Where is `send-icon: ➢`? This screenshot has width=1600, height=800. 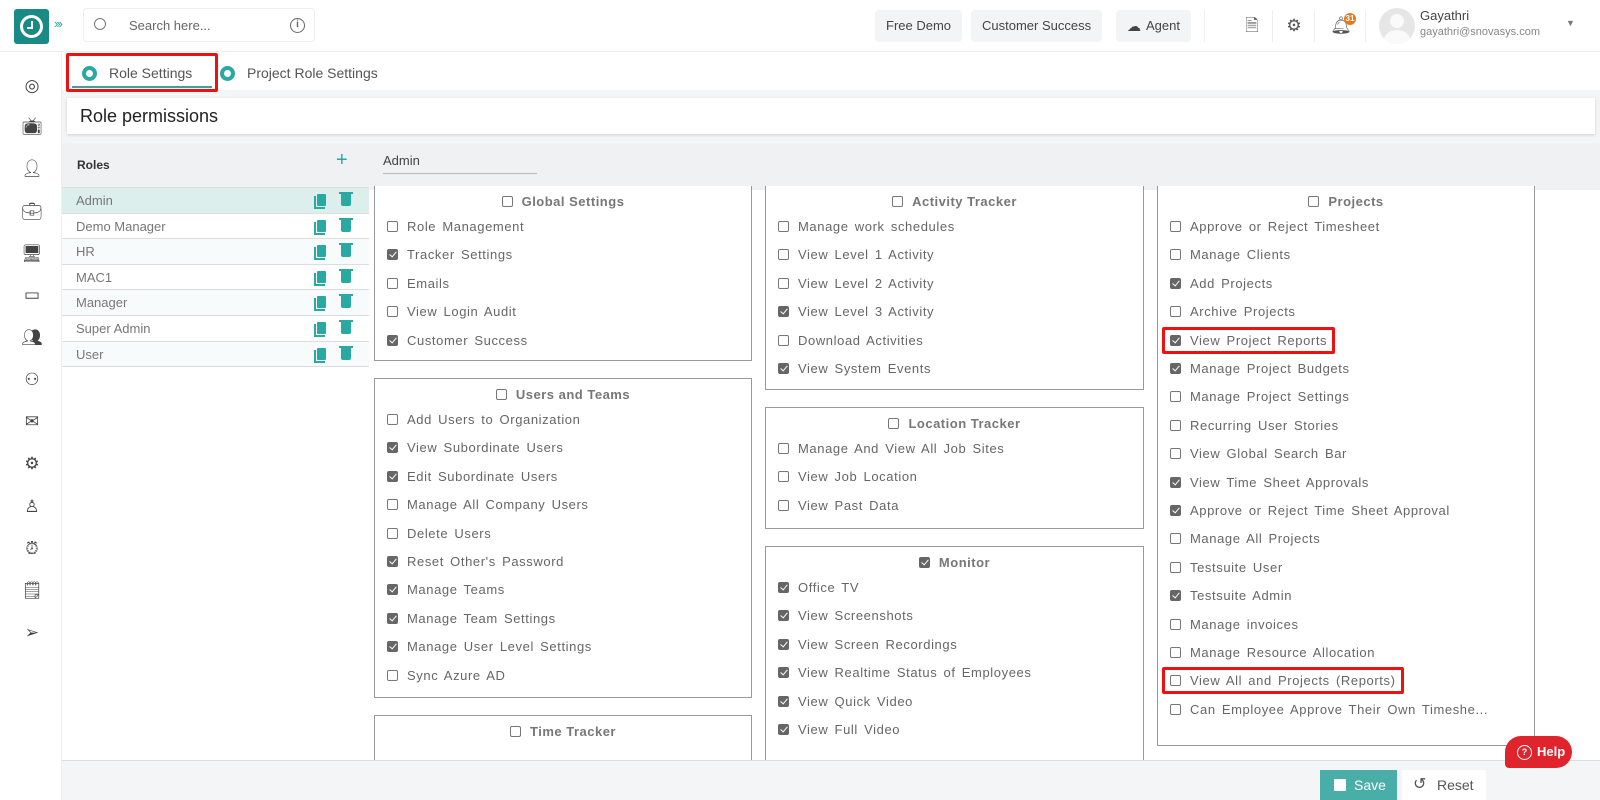 send-icon: ➢ is located at coordinates (32, 633).